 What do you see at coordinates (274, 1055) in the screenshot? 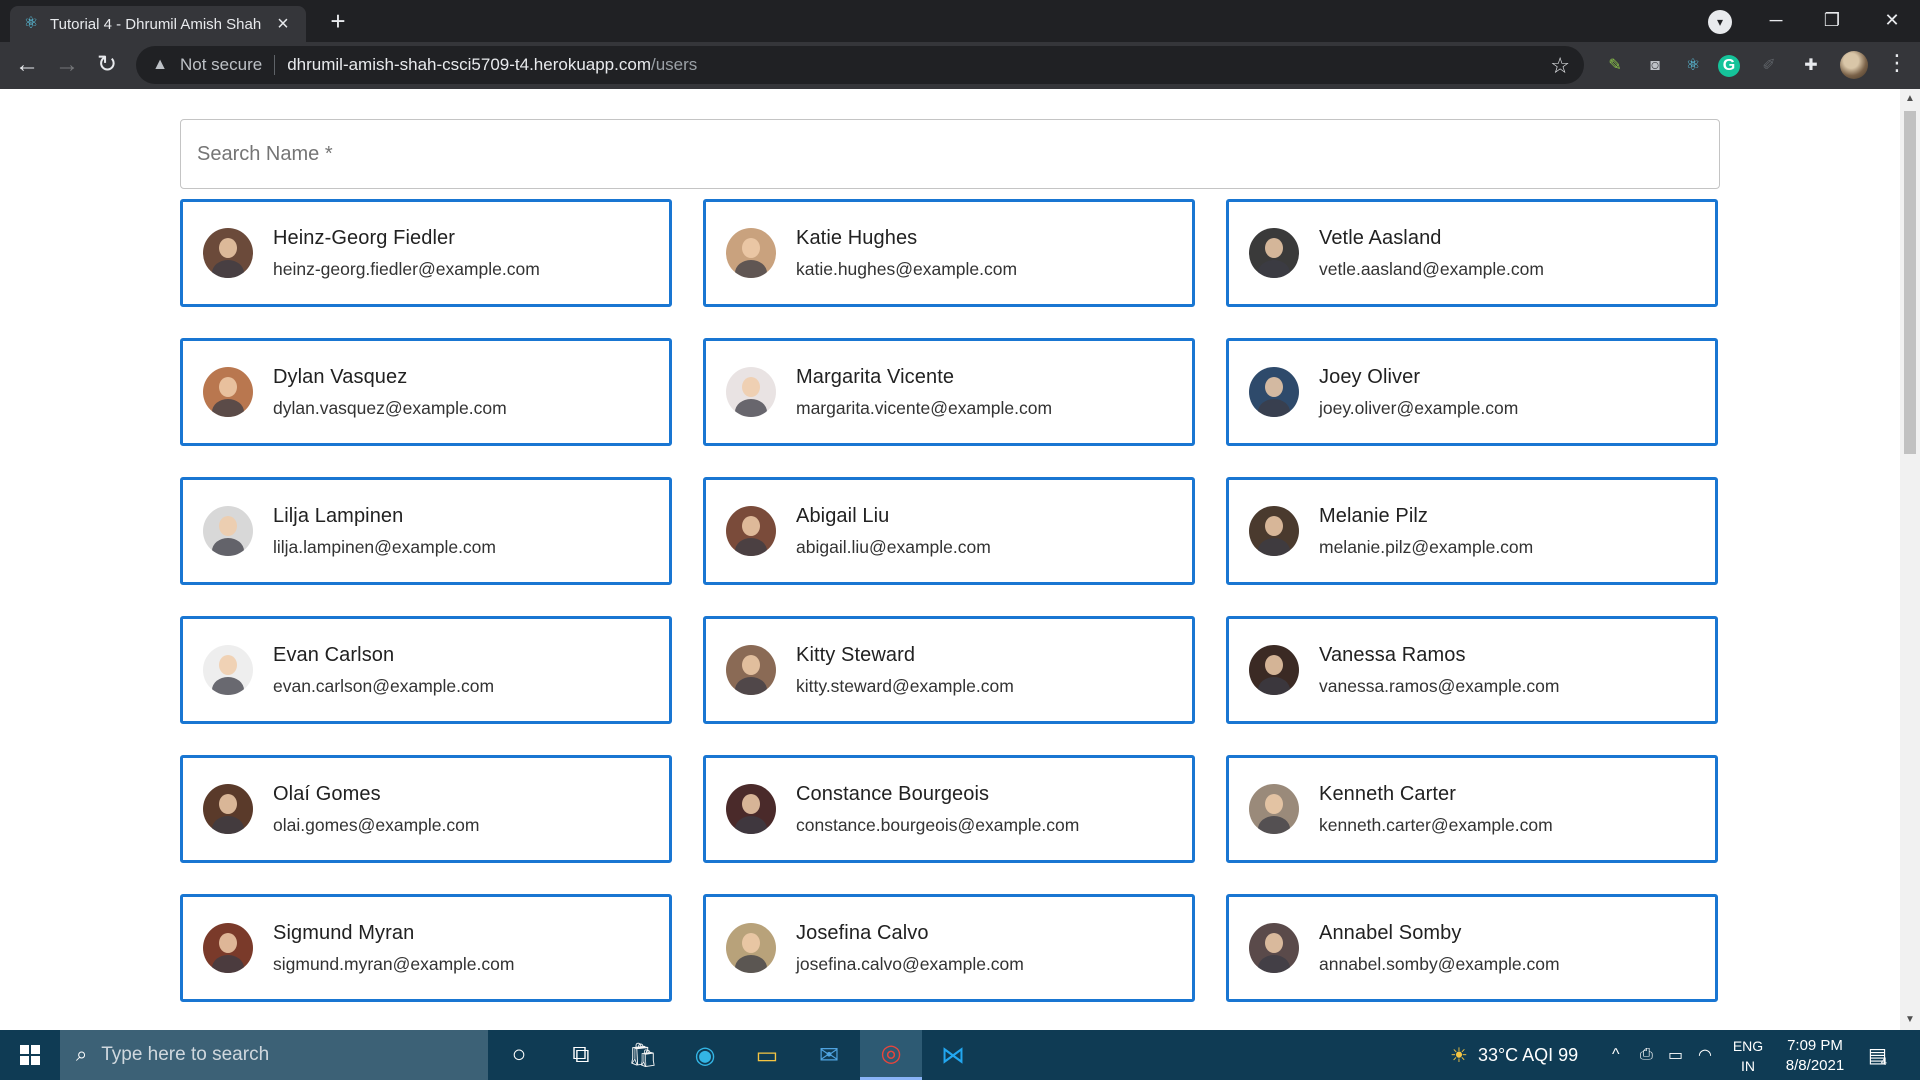
I see `taskbar-search-box: ⌕ Type here to search` at bounding box center [274, 1055].